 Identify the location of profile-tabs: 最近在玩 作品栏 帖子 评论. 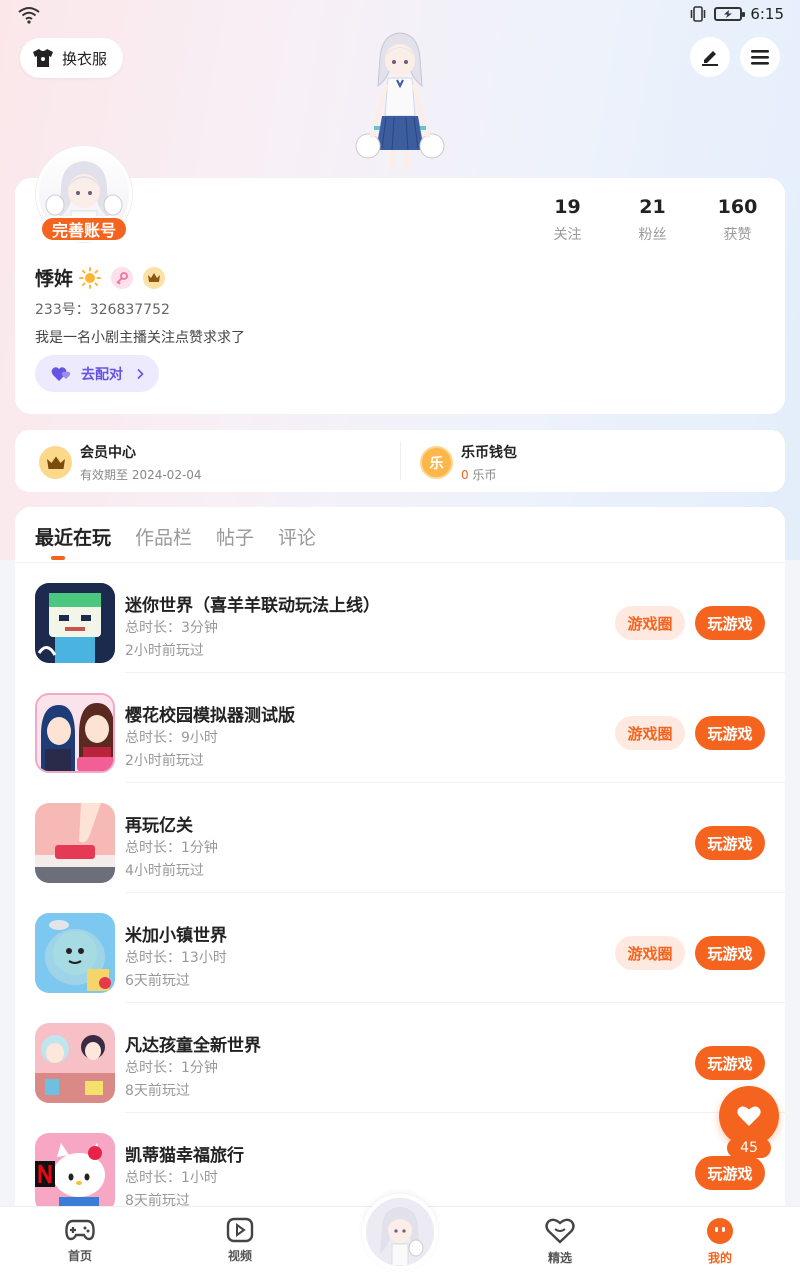
(175, 536).